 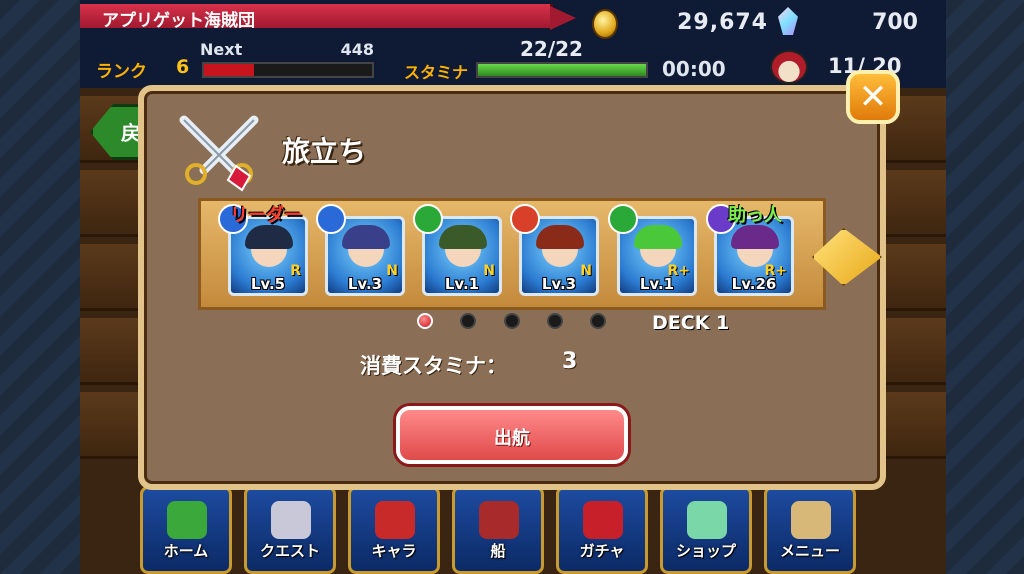 I want to click on depart-button-label: 出航, so click(x=512, y=438).